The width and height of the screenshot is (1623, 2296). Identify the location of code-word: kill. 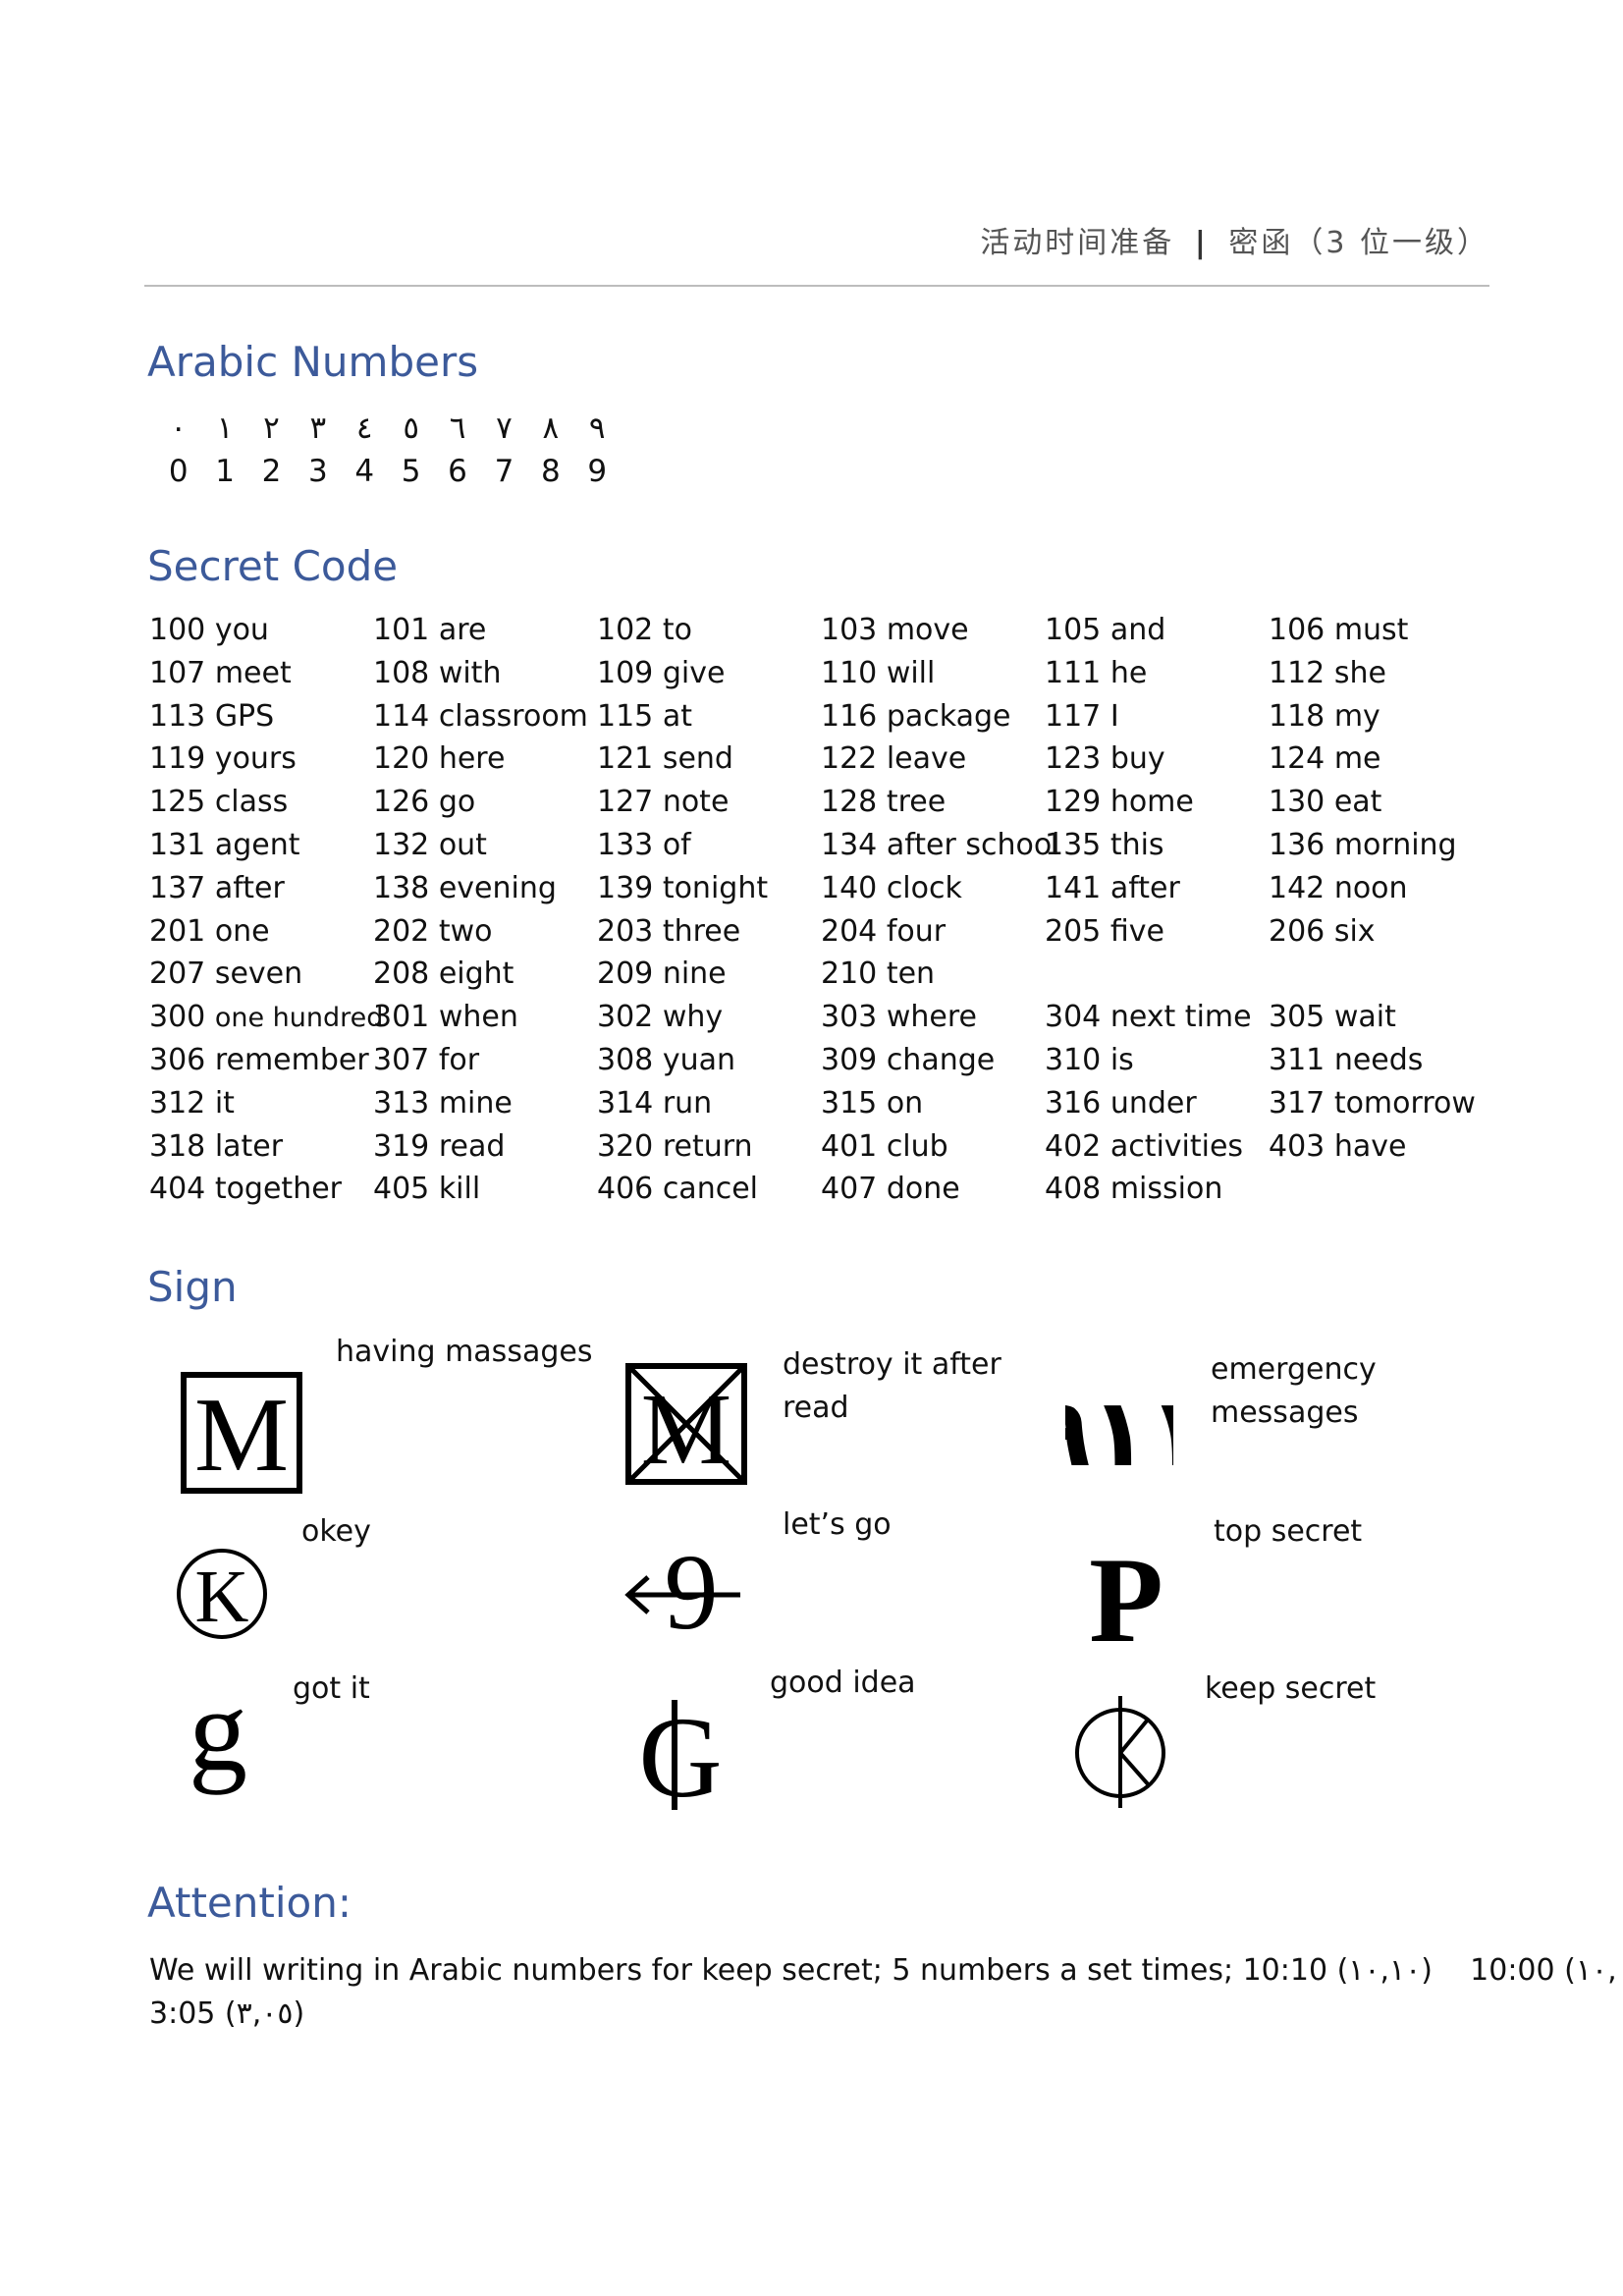
(459, 1189).